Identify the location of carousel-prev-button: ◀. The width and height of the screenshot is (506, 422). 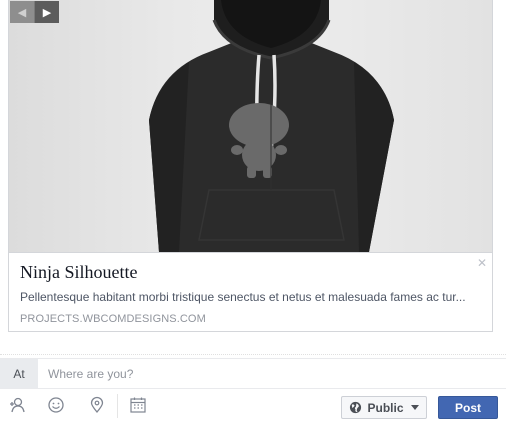
(22, 12).